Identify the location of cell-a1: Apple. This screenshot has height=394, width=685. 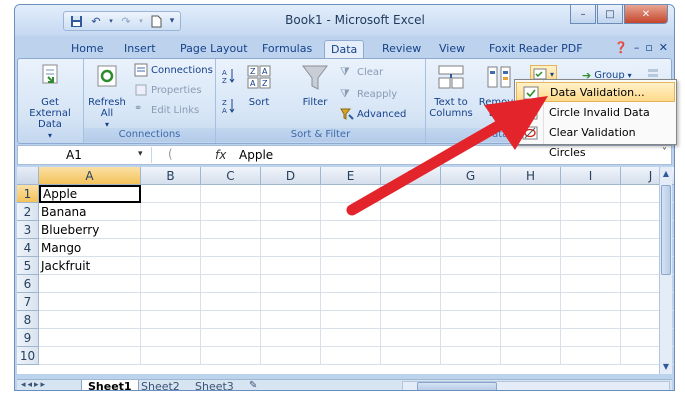
(90, 194).